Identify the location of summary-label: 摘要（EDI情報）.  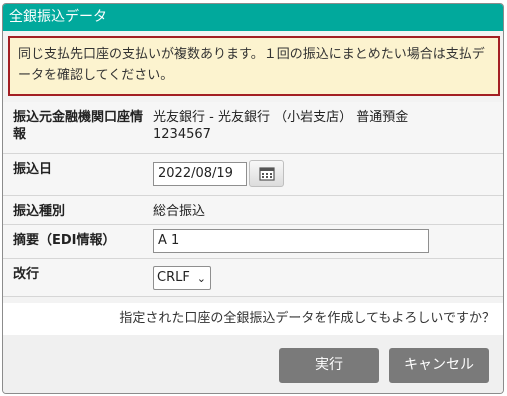
(64, 240).